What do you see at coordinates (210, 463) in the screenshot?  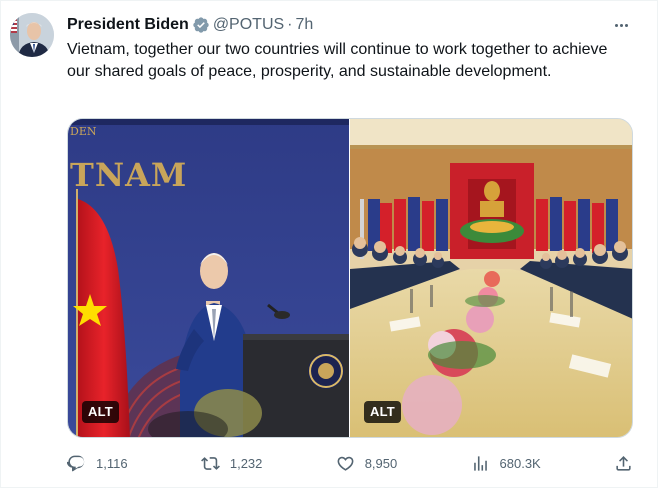 I see `repost-icon` at bounding box center [210, 463].